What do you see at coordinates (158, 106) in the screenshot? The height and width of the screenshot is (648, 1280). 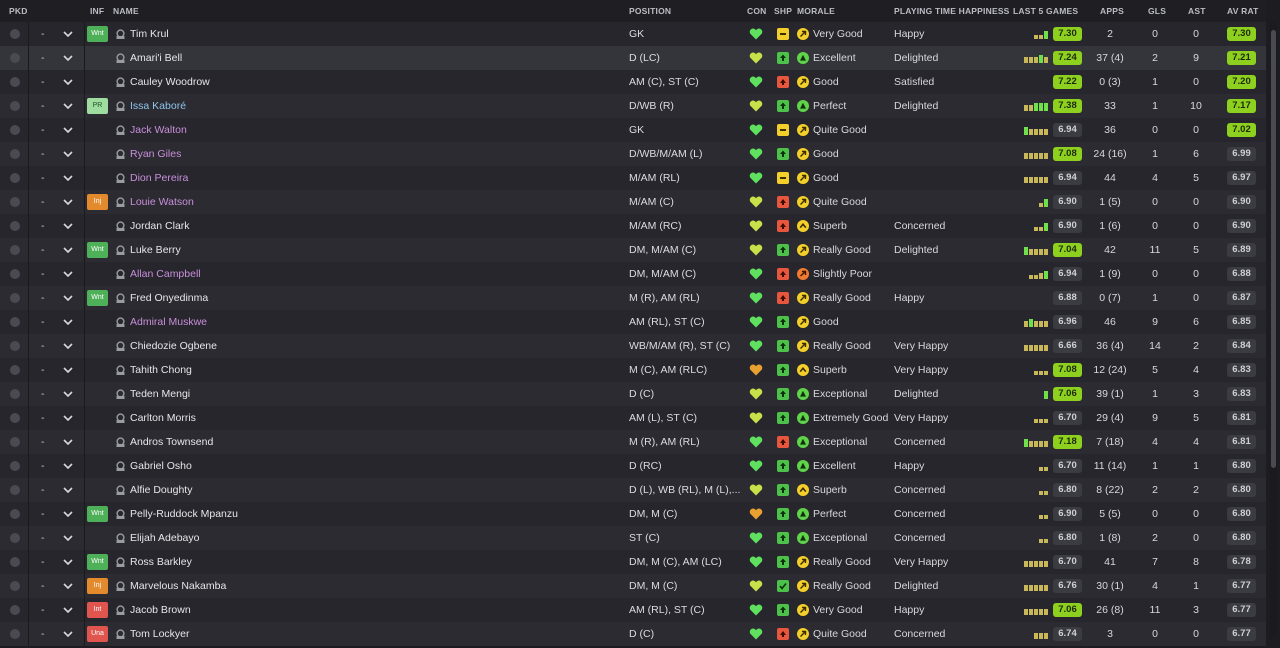 I see `player-name-link: Issa Kaboré` at bounding box center [158, 106].